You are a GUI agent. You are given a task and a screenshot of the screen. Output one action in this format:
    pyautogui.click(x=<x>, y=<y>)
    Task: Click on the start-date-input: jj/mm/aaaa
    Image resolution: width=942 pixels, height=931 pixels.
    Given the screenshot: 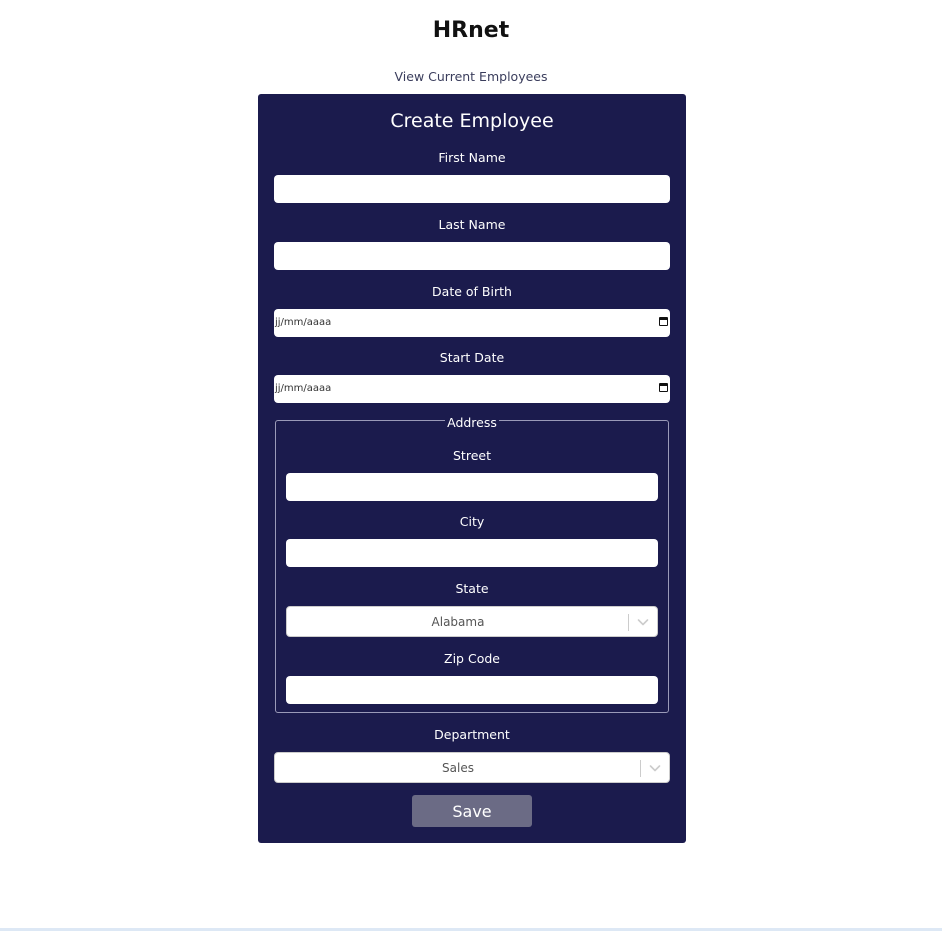 What is the action you would take?
    pyautogui.click(x=472, y=389)
    